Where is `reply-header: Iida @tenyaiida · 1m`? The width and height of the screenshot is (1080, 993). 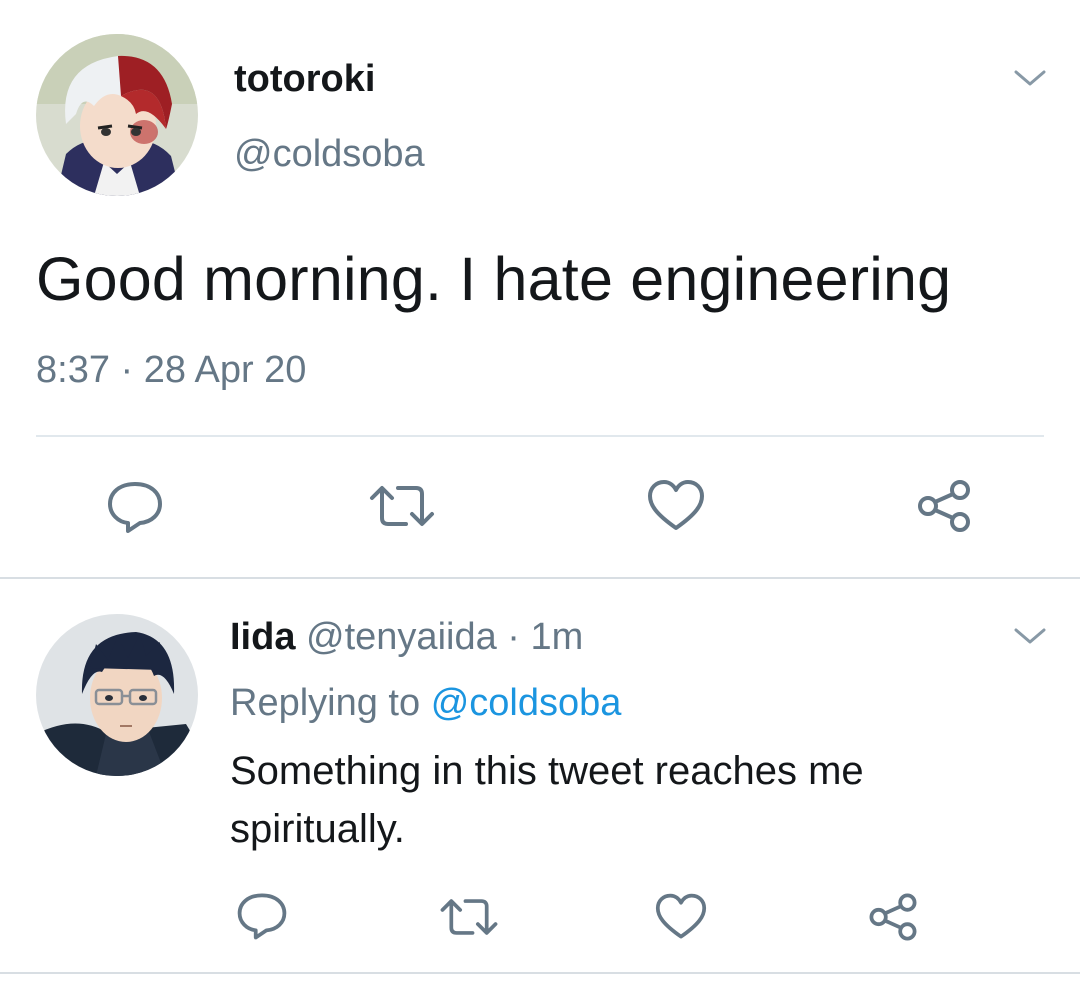 reply-header: Iida @tenyaiida · 1m is located at coordinates (406, 637).